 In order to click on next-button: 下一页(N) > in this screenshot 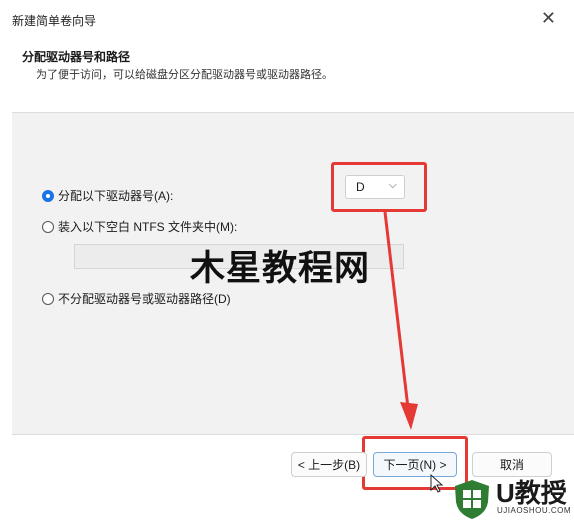, I will do `click(415, 464)`.